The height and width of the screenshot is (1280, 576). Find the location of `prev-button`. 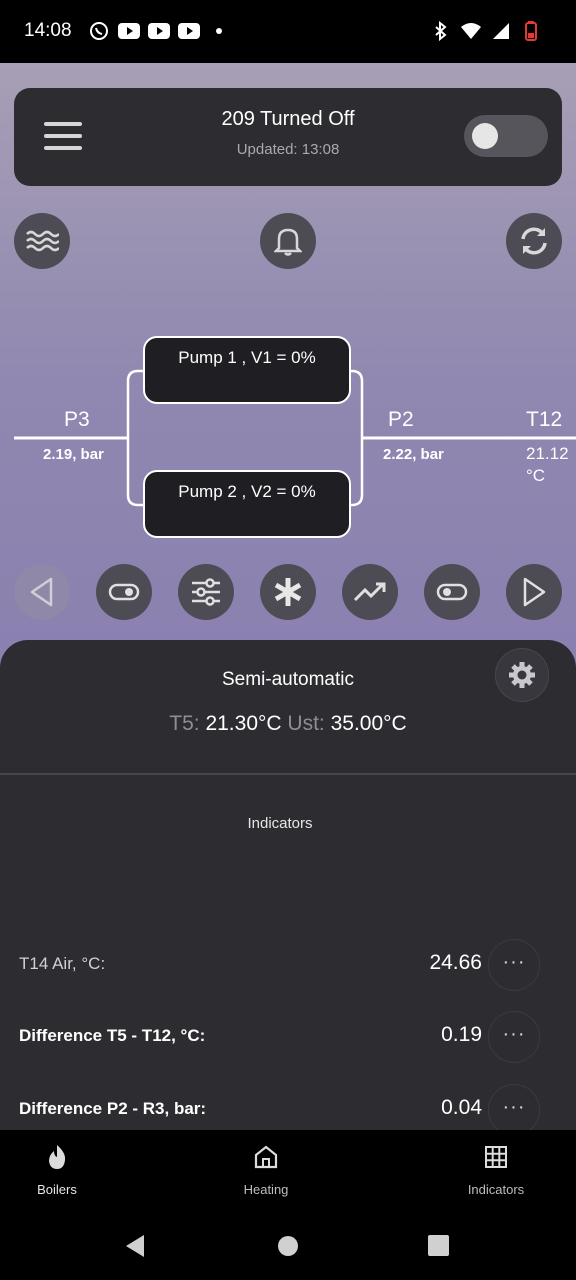

prev-button is located at coordinates (42, 592).